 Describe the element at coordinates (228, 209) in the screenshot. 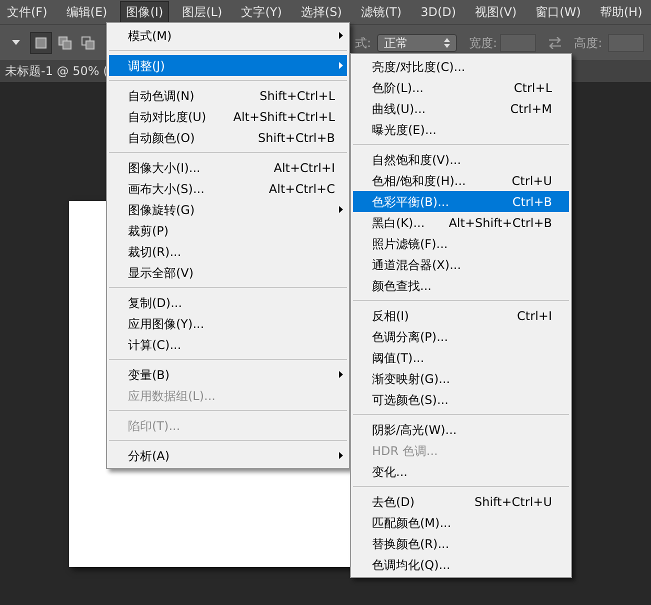

I see `menu-item: 图像旋转(G)` at that location.